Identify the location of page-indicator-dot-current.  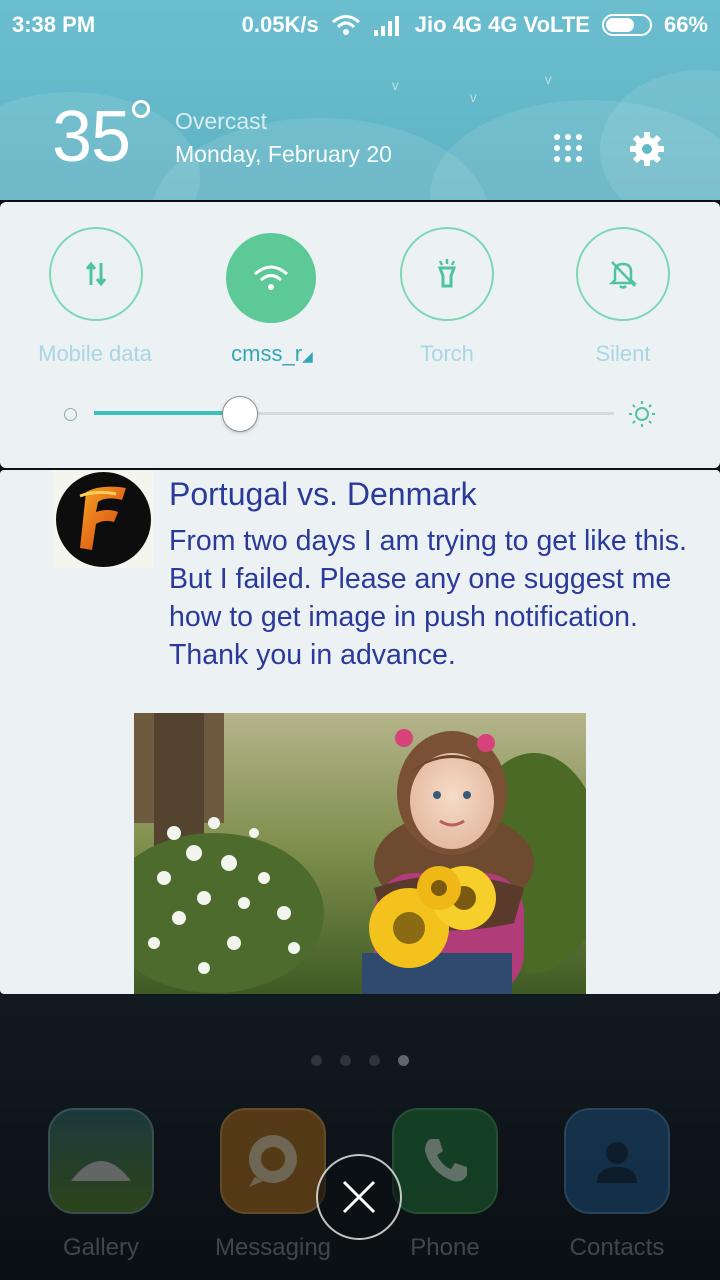
(403, 1060).